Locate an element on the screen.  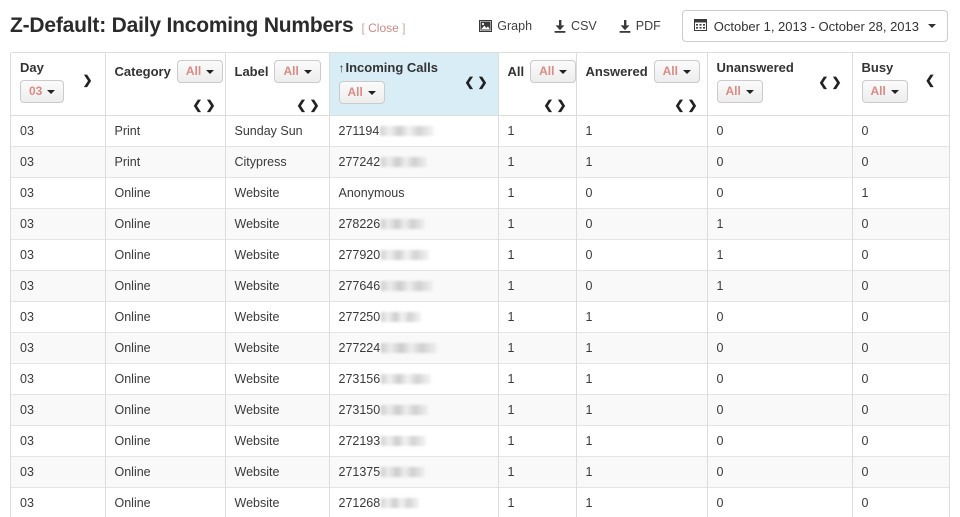
date-range-picker: October 1, 2013 - October 28, 2013 is located at coordinates (814, 26).